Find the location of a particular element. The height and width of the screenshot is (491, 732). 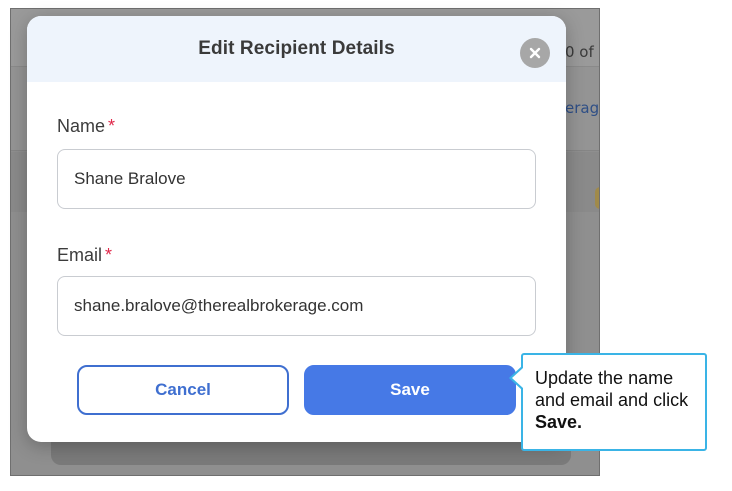

name-label-text: Name is located at coordinates (81, 126).